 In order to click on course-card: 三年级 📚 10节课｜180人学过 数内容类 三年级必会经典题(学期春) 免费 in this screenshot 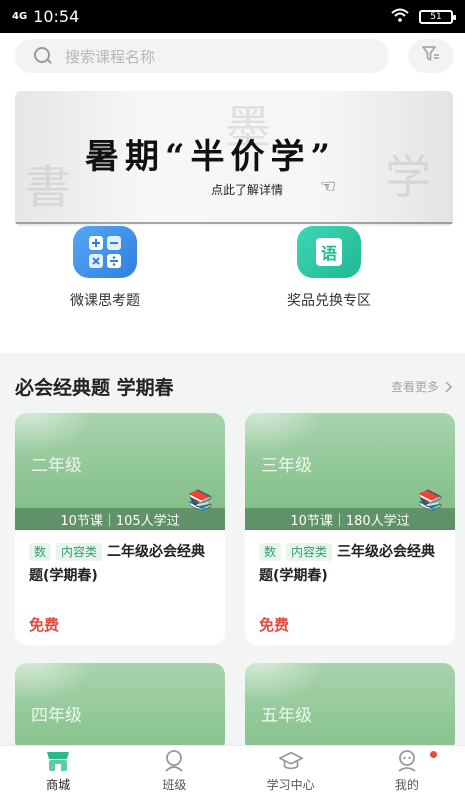, I will do `click(350, 529)`.